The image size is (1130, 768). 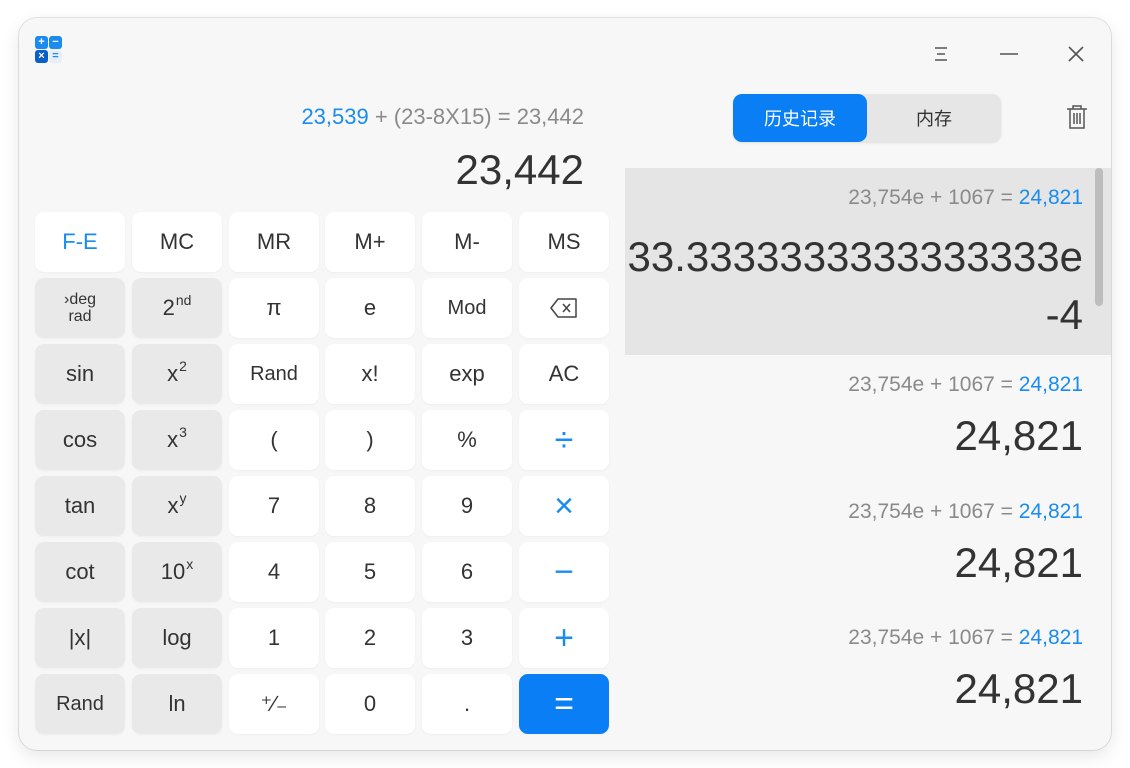 I want to click on expression-display: 23,539 + (23-8X15) = 23,442, so click(x=442, y=117).